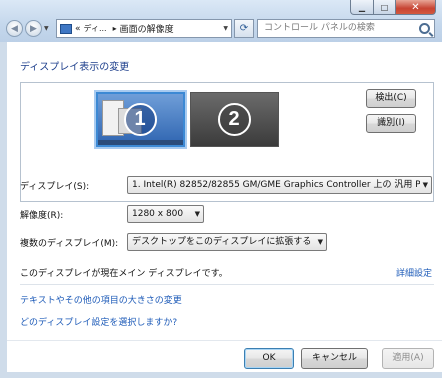 Image resolution: width=442 pixels, height=378 pixels. I want to click on ok-button: OK, so click(269, 358).